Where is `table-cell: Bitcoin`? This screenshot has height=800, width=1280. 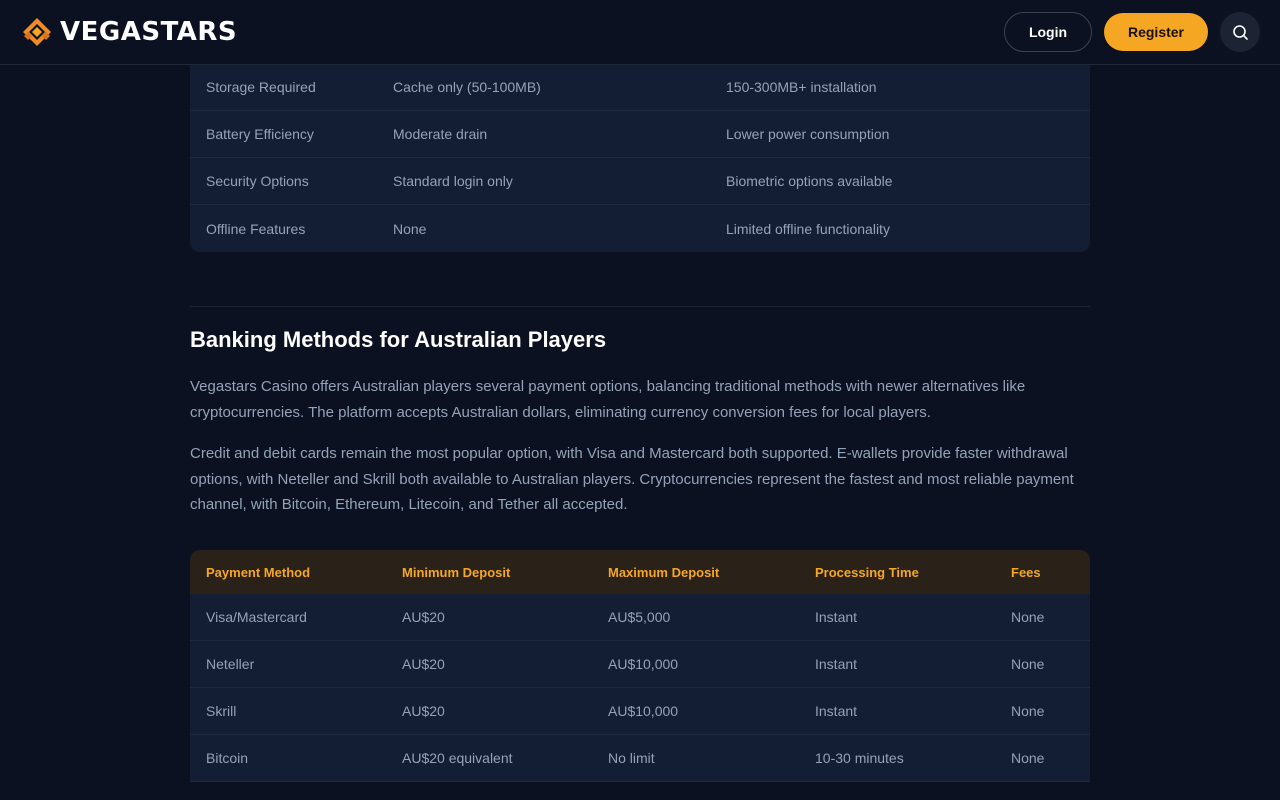
table-cell: Bitcoin is located at coordinates (288, 758).